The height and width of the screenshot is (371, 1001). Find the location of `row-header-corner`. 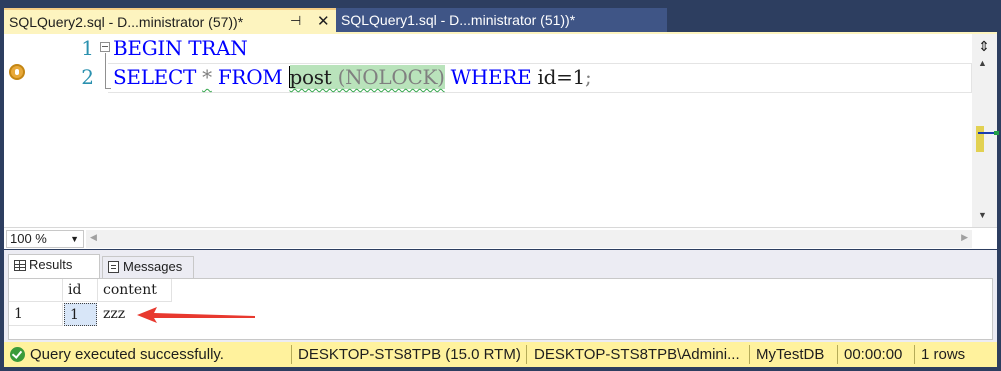

row-header-corner is located at coordinates (36, 290).